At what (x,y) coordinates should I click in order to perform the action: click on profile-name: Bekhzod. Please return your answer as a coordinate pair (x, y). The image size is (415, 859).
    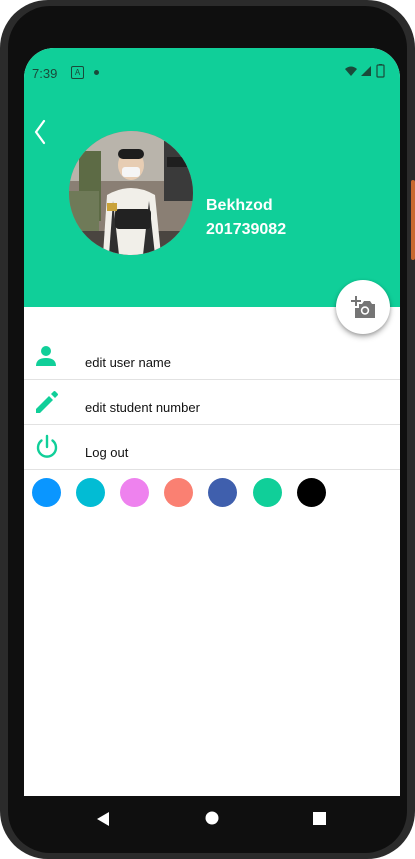
    Looking at the image, I should click on (239, 205).